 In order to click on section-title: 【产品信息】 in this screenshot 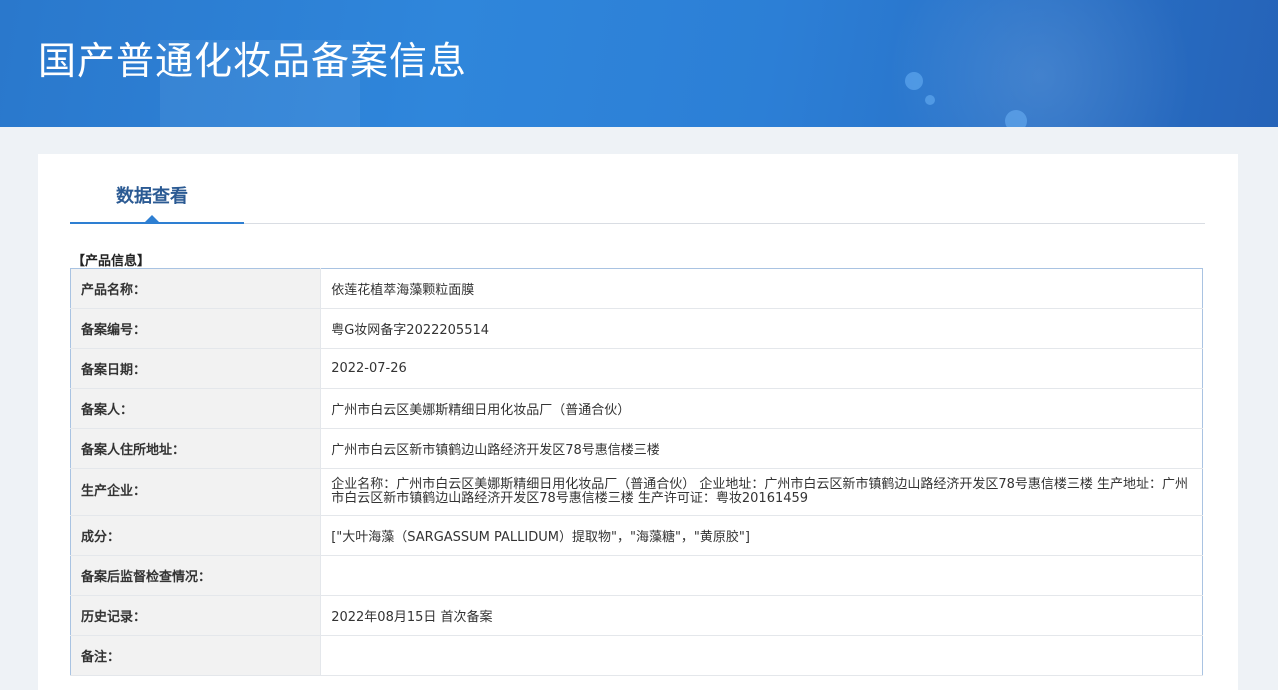, I will do `click(111, 261)`.